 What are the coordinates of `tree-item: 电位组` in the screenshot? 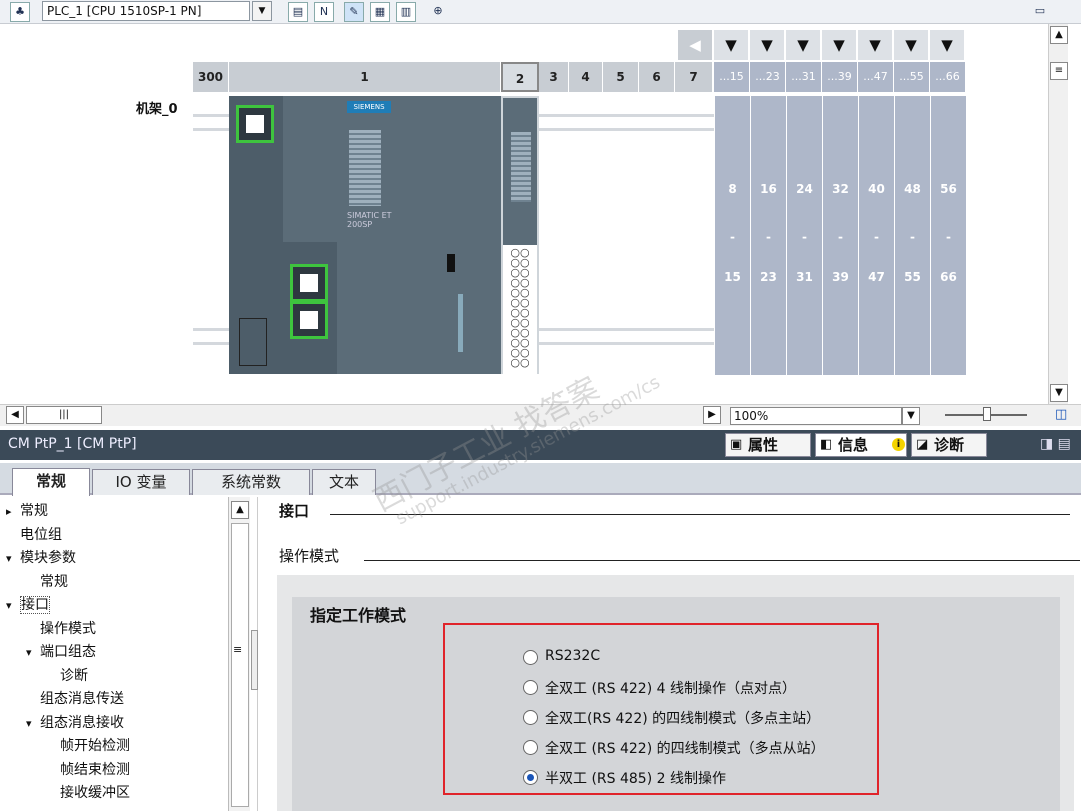 It's located at (34, 535).